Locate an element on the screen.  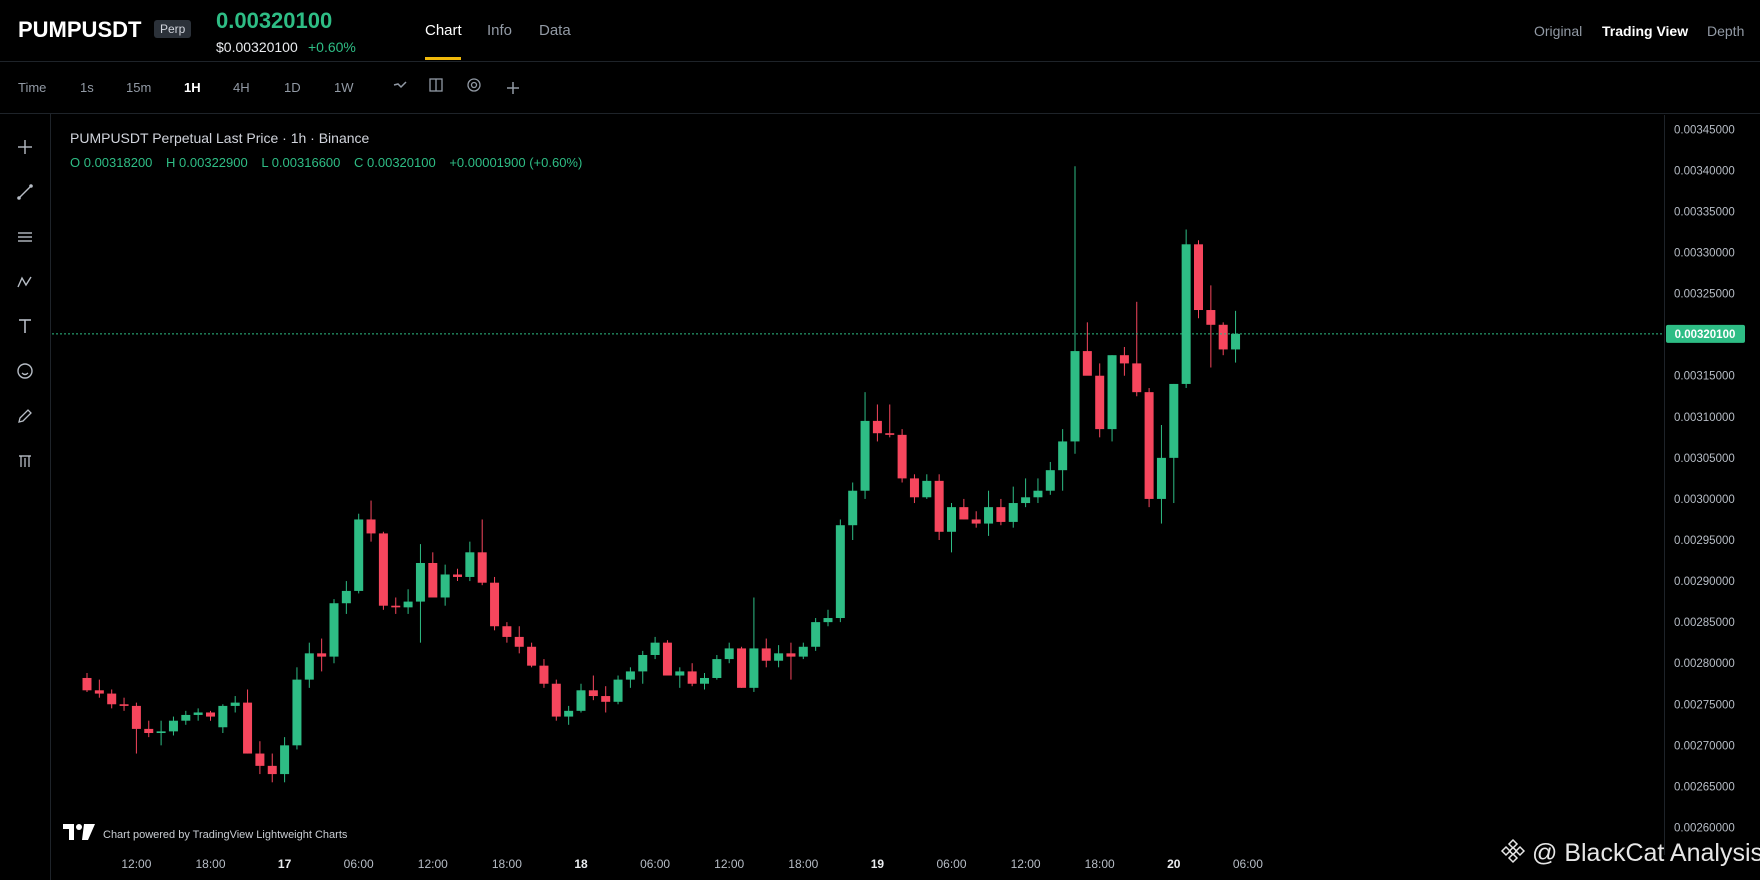
tradingview-logo-icon is located at coordinates (79, 832).